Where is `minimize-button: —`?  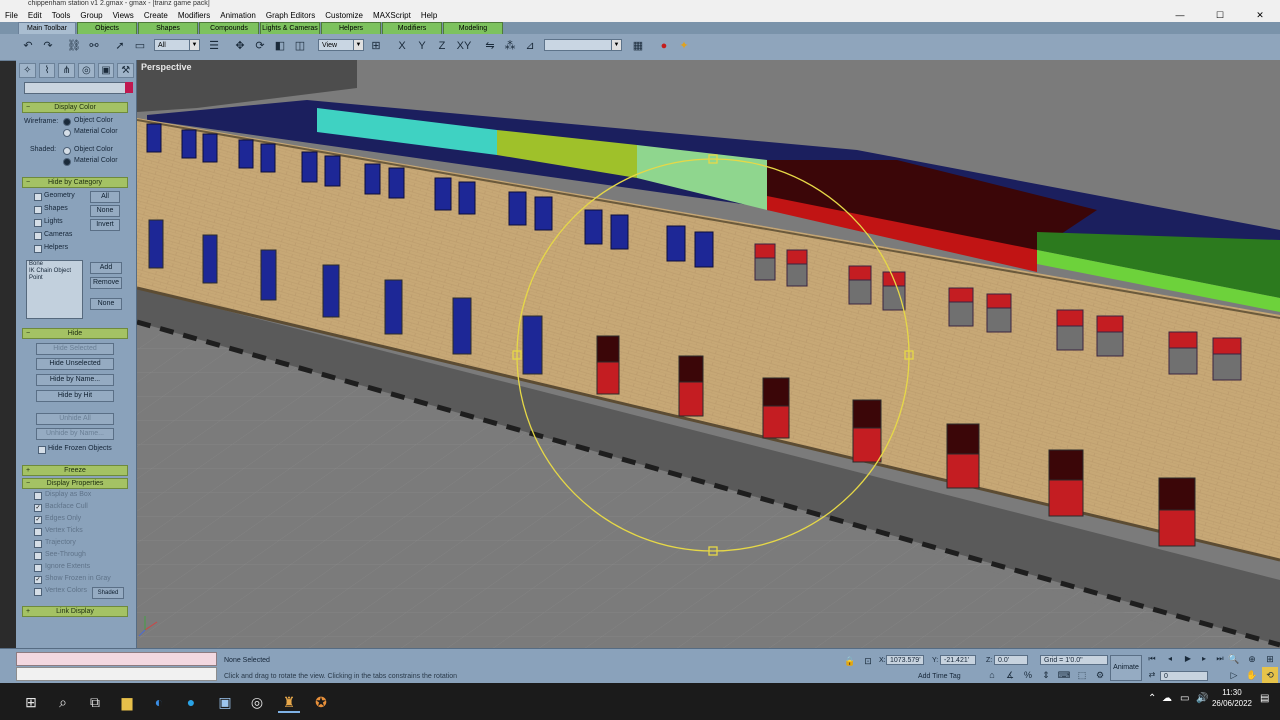
minimize-button: — is located at coordinates (1180, 15).